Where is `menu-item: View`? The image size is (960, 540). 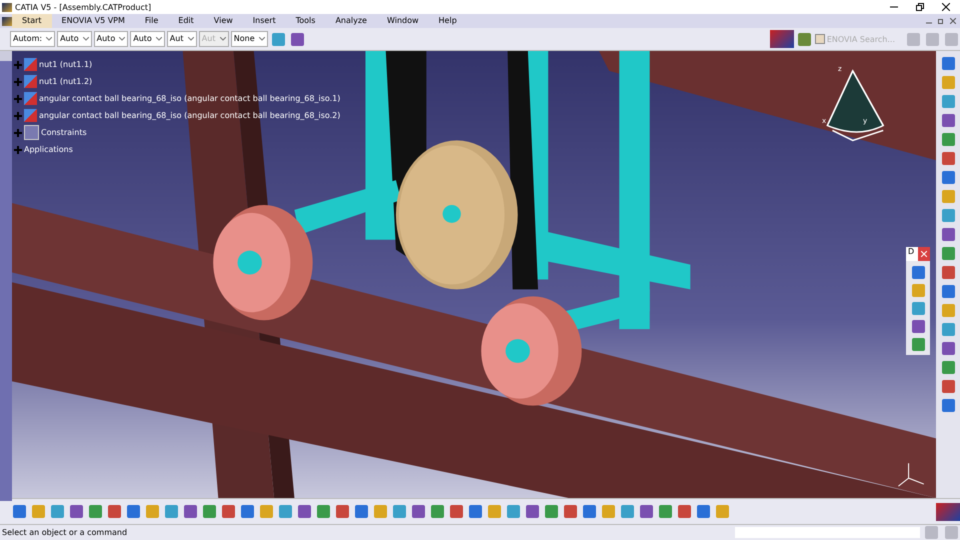
menu-item: View is located at coordinates (223, 21).